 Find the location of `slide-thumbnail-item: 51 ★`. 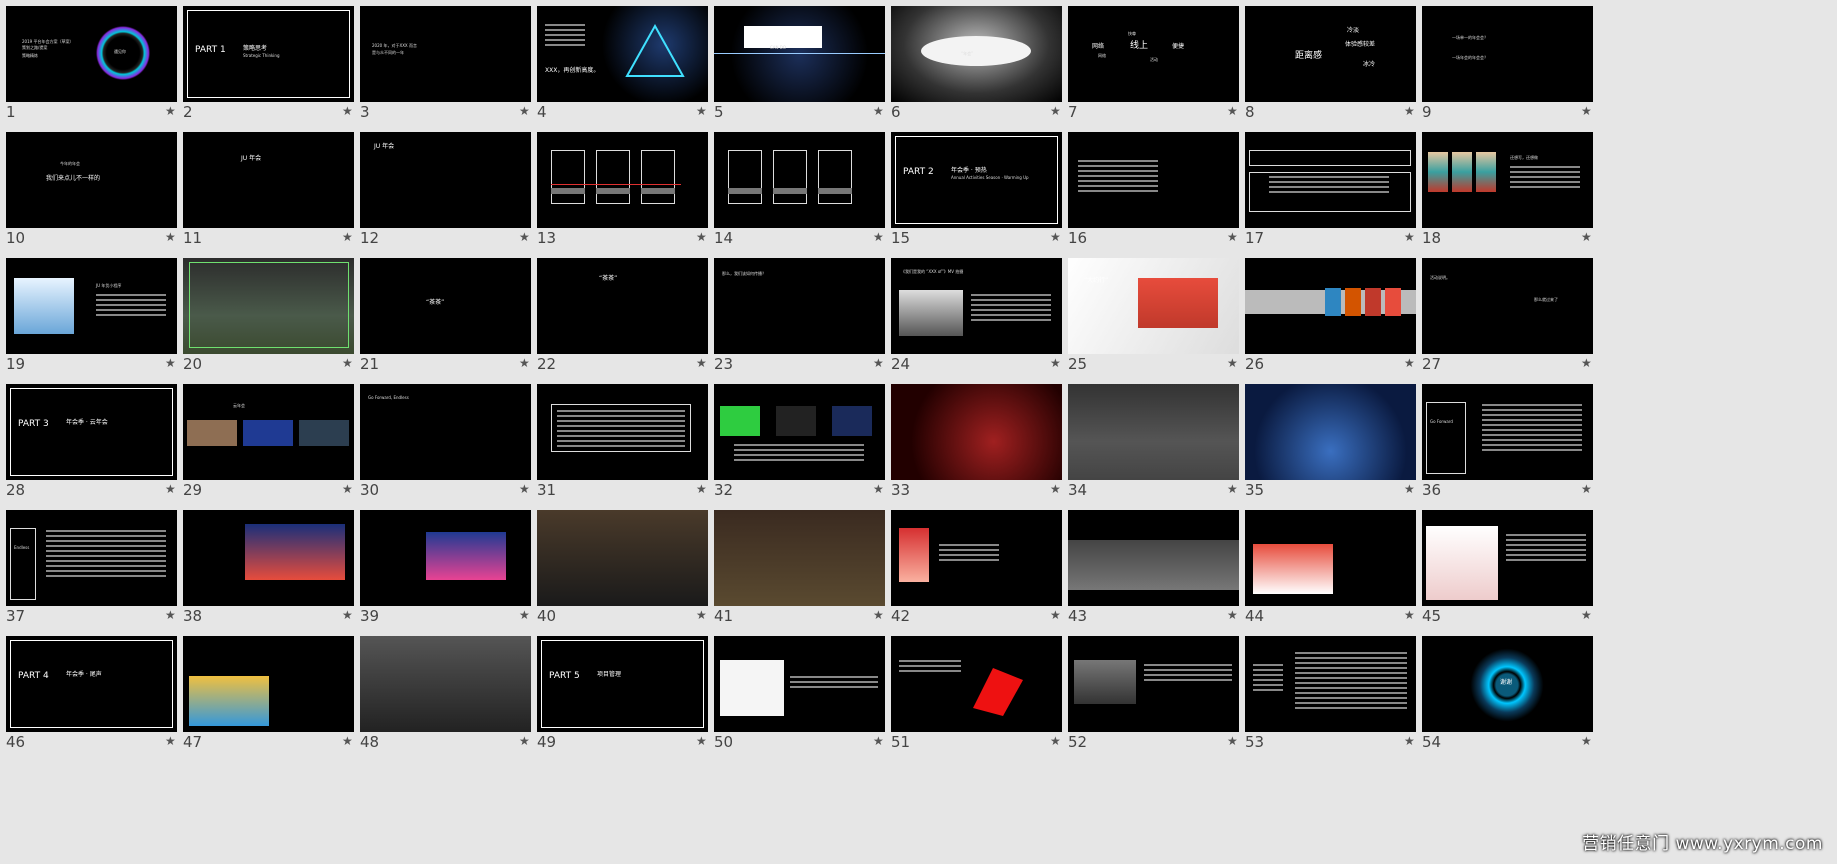

slide-thumbnail-item: 51 ★ is located at coordinates (989, 704).